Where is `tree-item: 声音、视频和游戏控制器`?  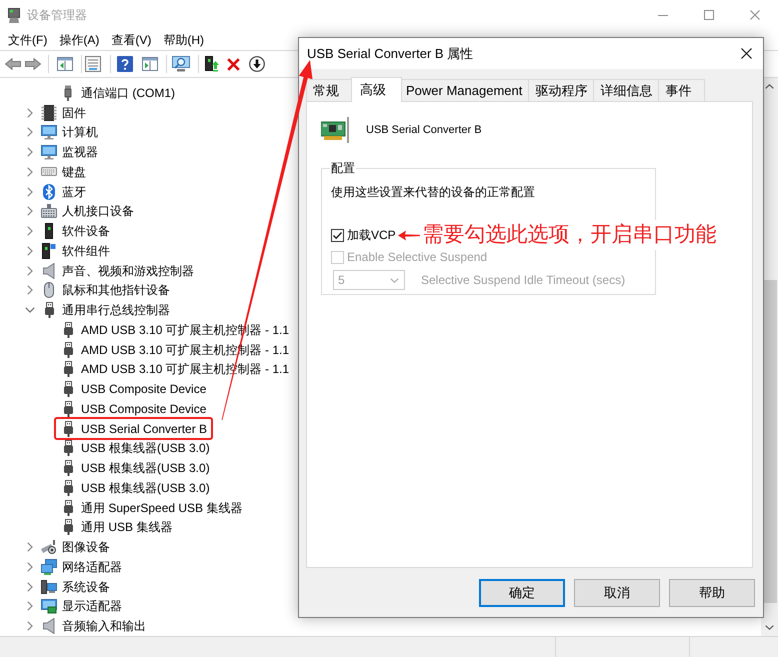 tree-item: 声音、视频和游戏控制器 is located at coordinates (117, 270).